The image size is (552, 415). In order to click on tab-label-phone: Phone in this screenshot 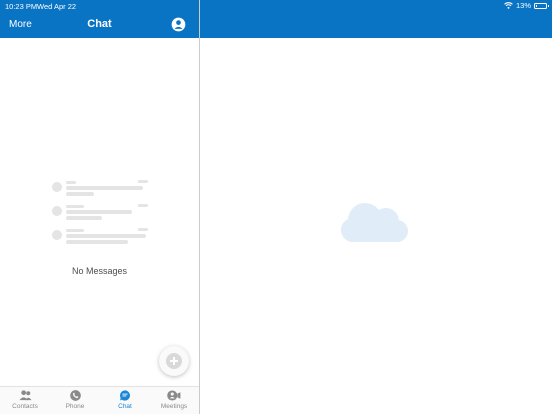, I will do `click(75, 406)`.